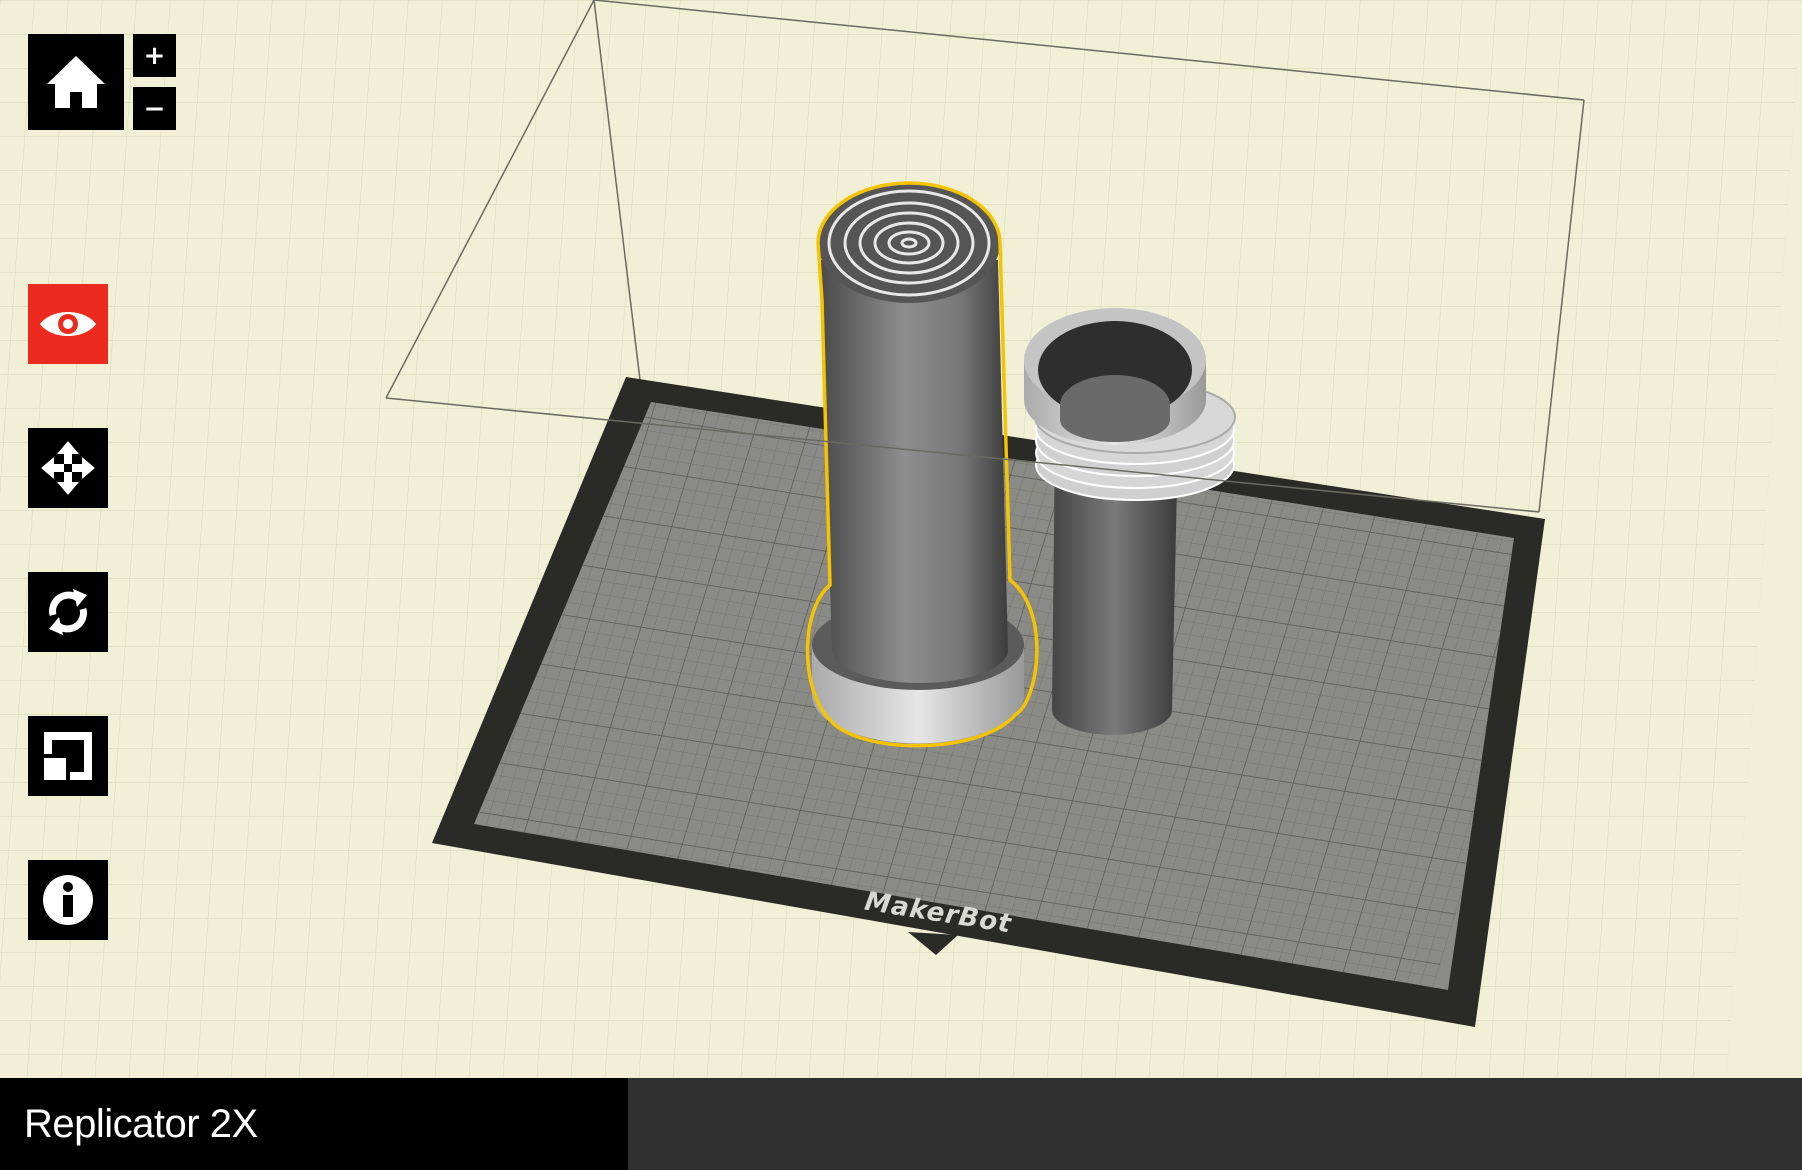 This screenshot has width=1802, height=1170. I want to click on home-view-button, so click(76, 82).